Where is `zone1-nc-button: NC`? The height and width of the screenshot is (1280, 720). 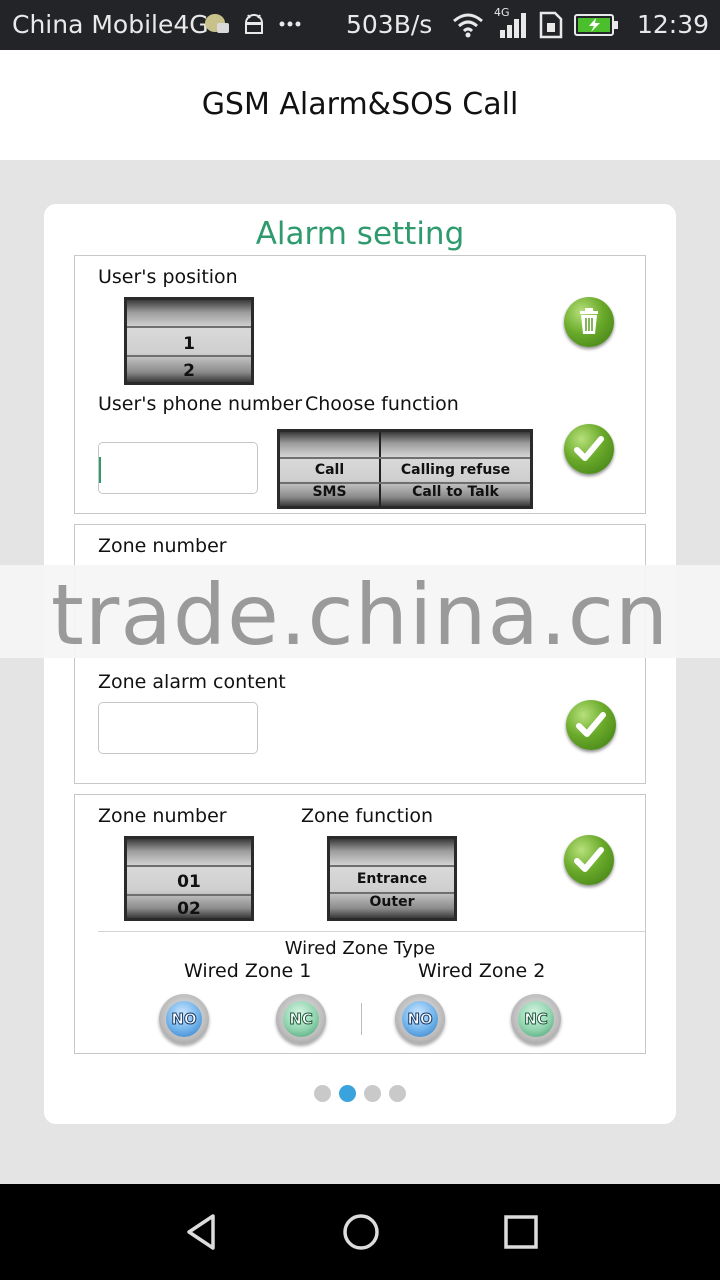
zone1-nc-button: NC is located at coordinates (301, 1019).